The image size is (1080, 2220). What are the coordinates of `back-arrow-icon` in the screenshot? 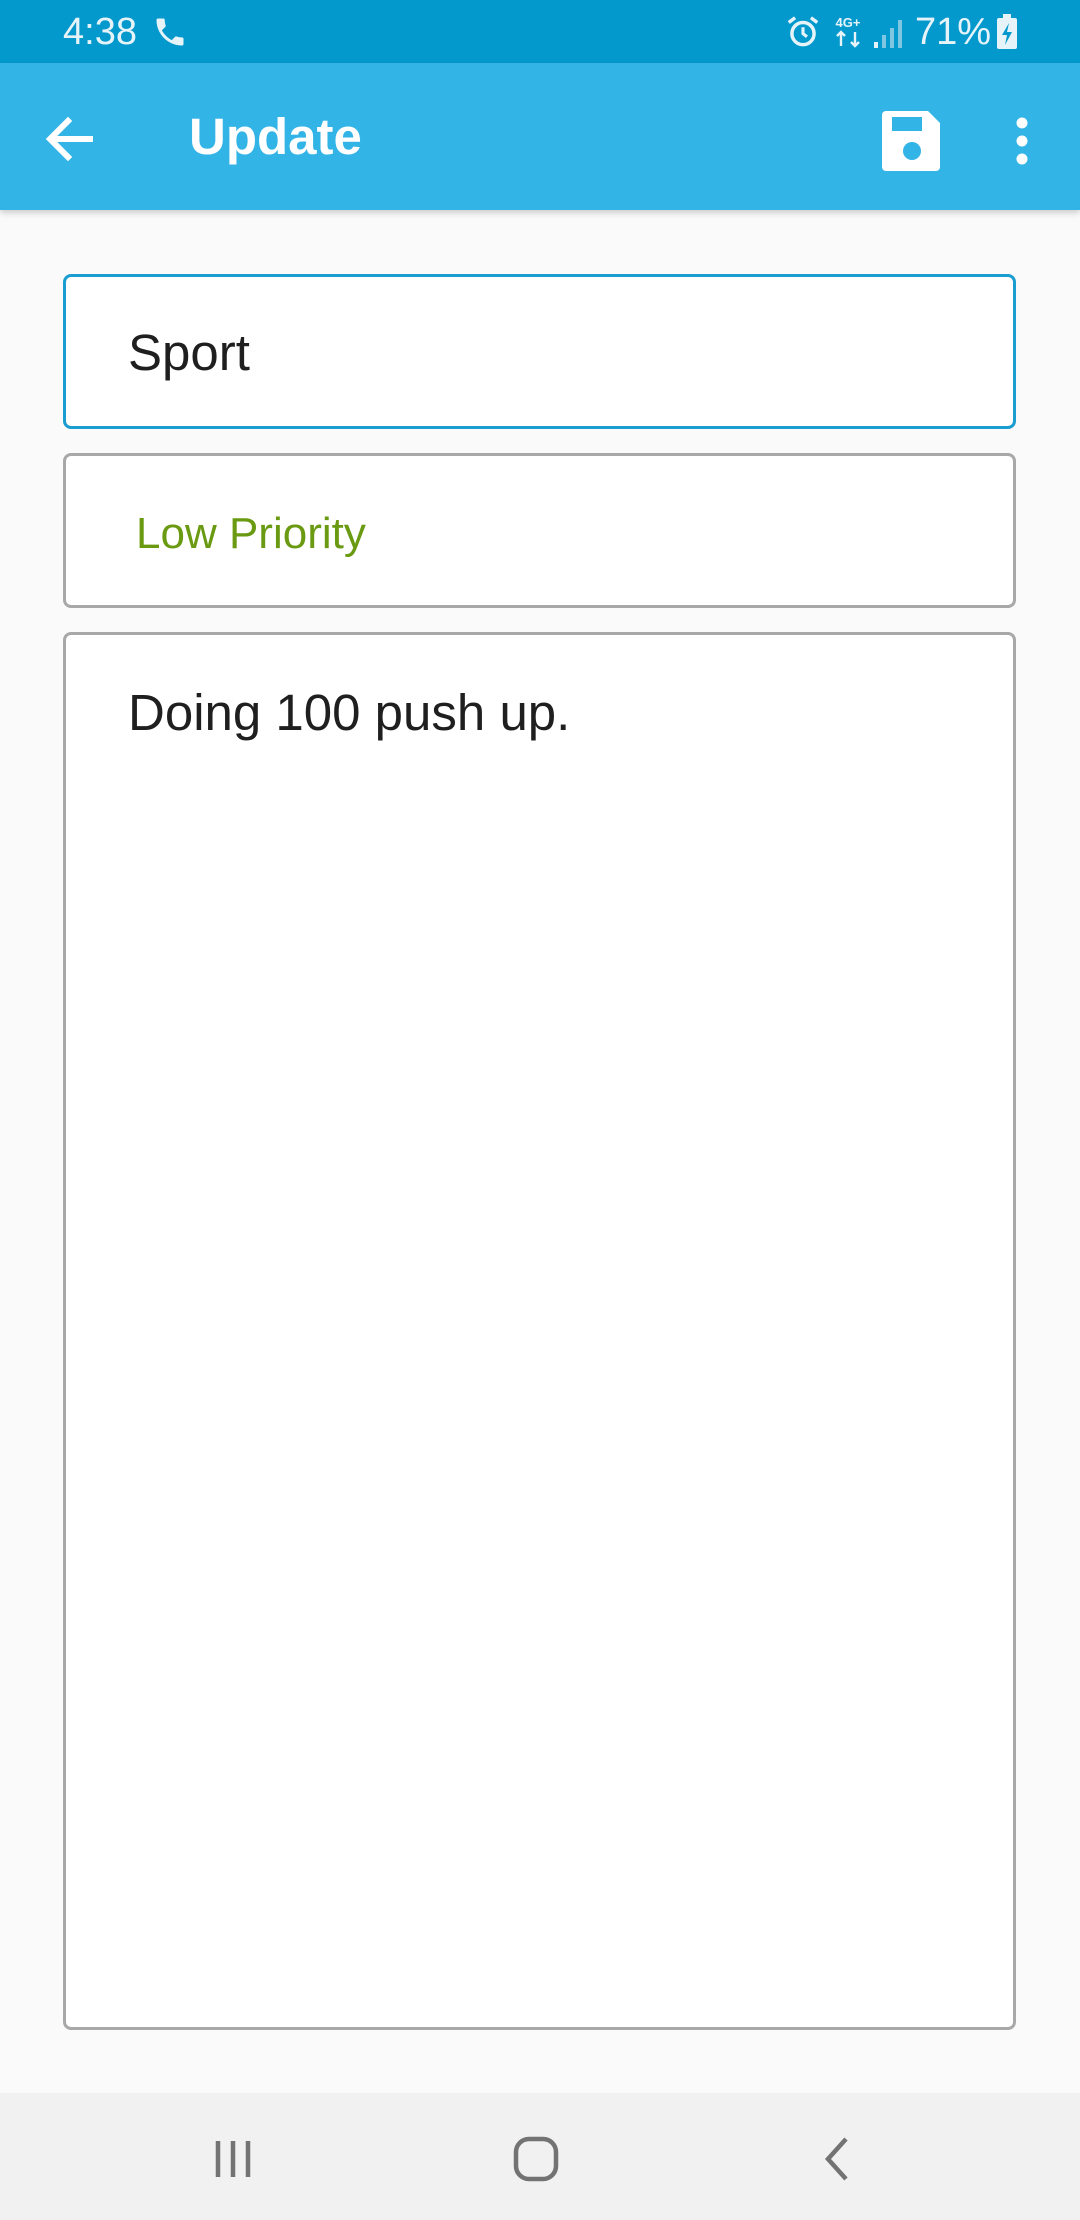 It's located at (69, 139).